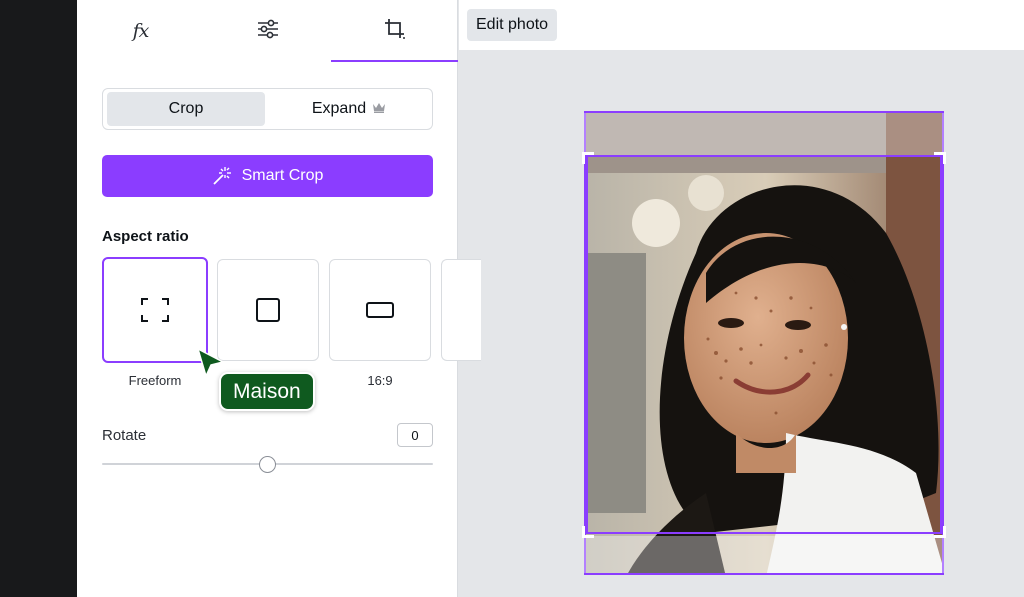 This screenshot has width=1024, height=597. What do you see at coordinates (764, 554) in the screenshot?
I see `crop-shade-bottom` at bounding box center [764, 554].